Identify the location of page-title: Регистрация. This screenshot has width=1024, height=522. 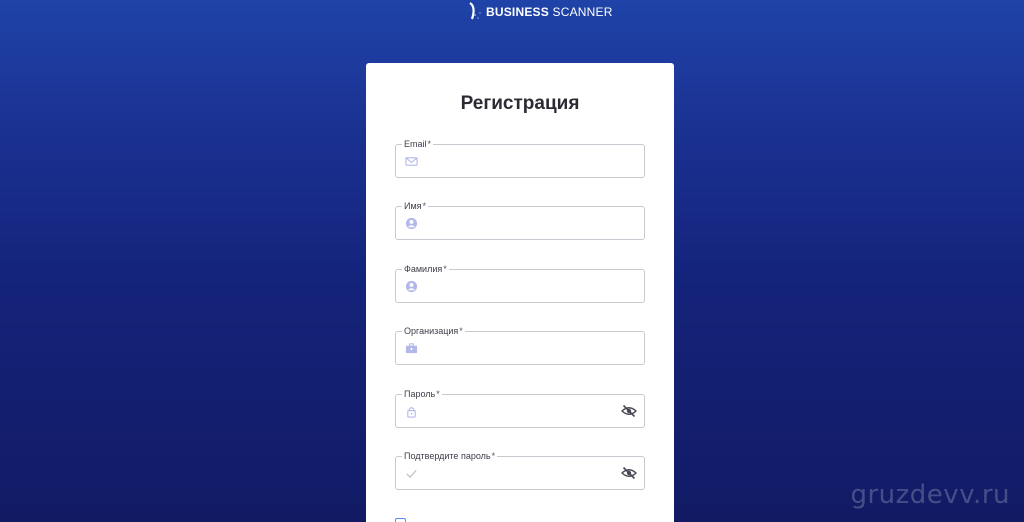
(520, 103).